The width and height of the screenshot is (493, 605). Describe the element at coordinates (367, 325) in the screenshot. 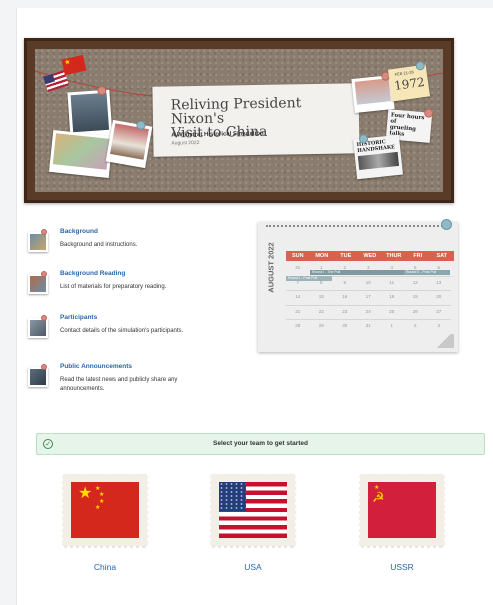

I see `calendar-week: 28 29 30 31 1 2 3` at that location.